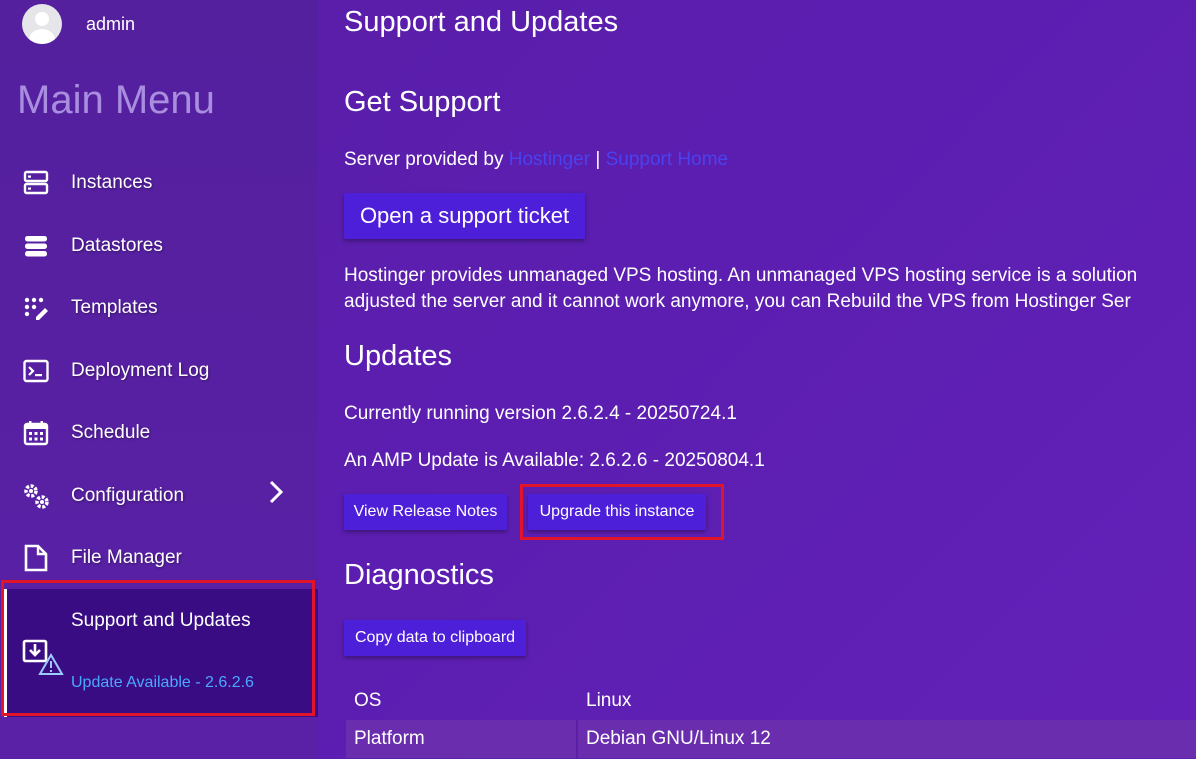  I want to click on table-row: OS Linux, so click(771, 701).